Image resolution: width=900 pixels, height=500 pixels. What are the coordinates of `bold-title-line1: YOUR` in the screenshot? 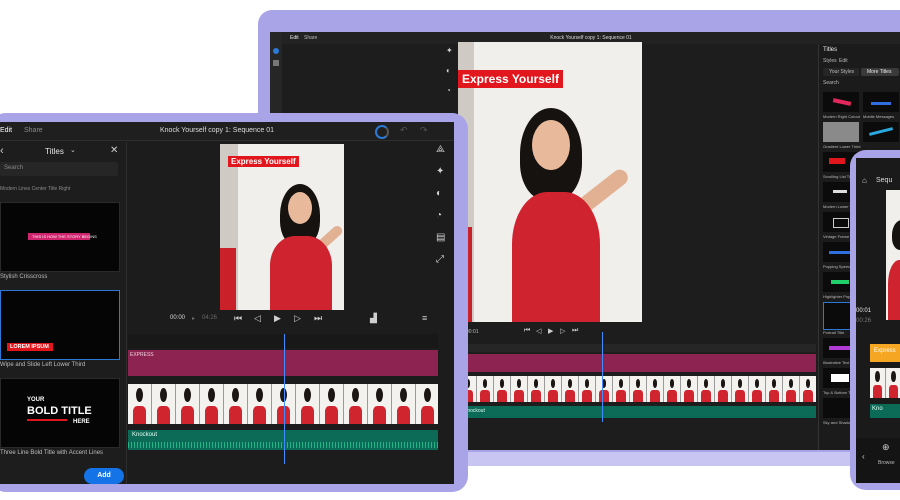 It's located at (36, 400).